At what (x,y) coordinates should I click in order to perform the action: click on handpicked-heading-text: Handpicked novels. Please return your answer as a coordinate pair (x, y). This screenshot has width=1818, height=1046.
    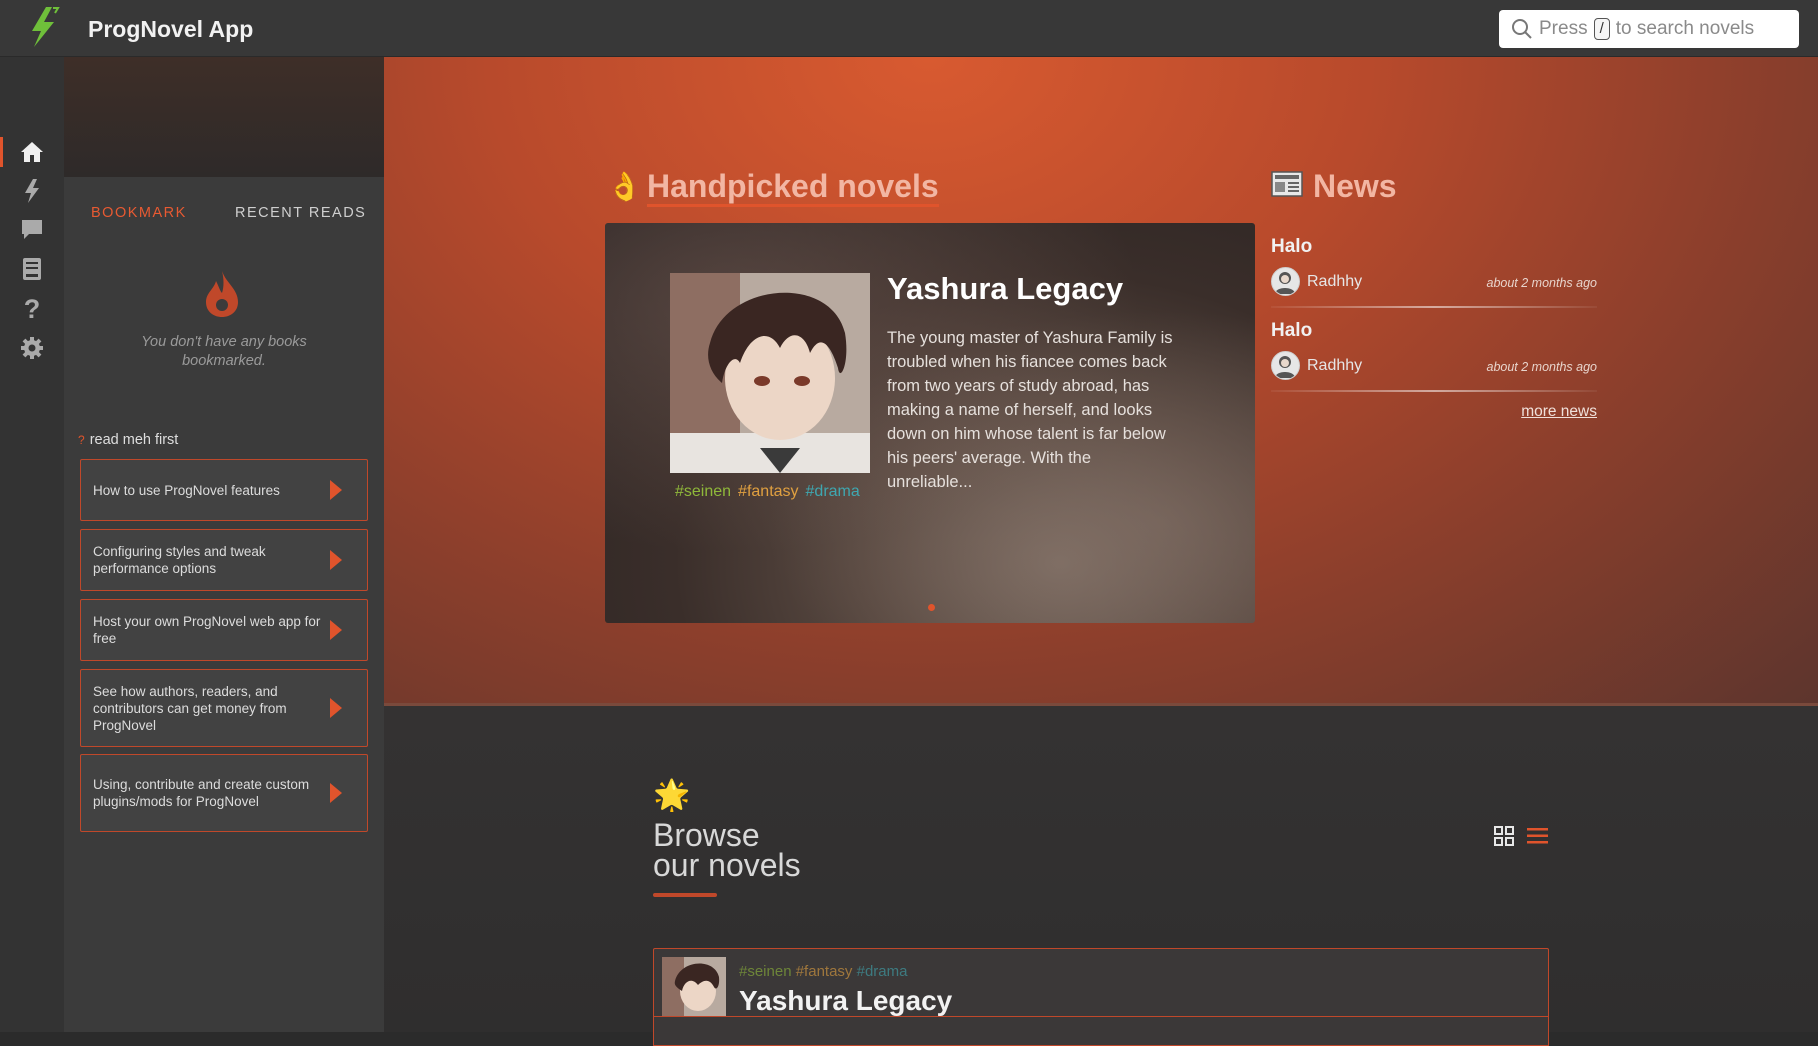
    Looking at the image, I should click on (793, 187).